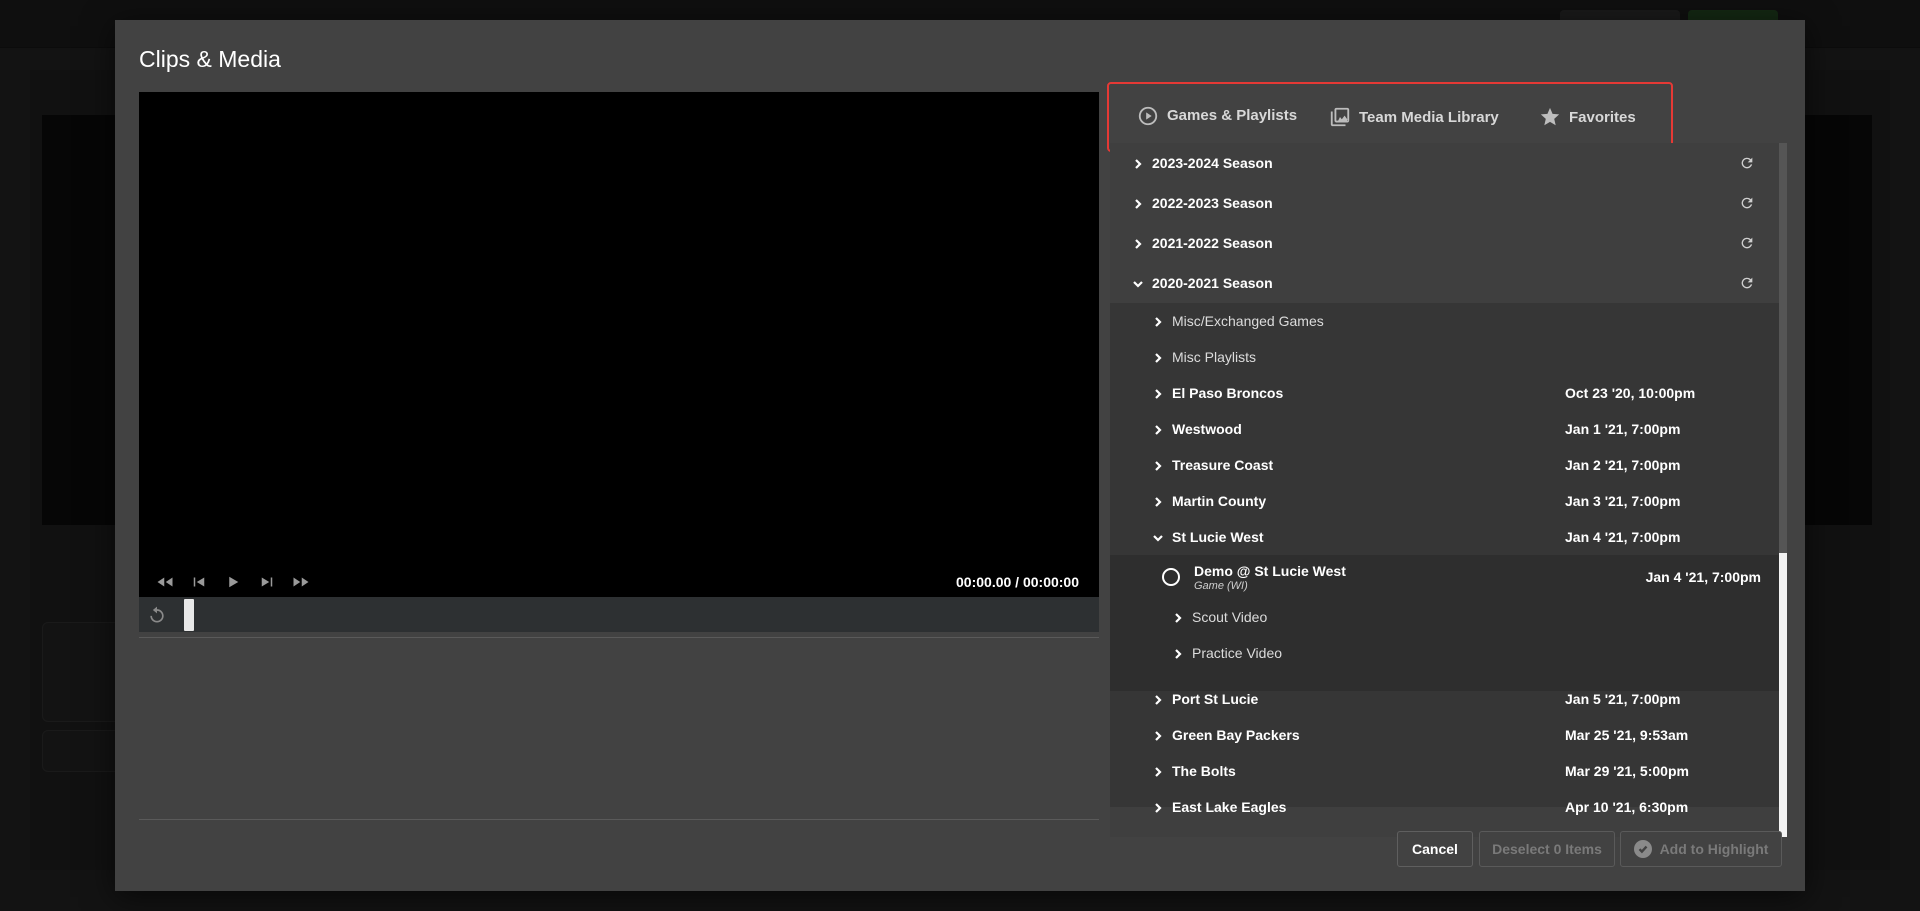 Image resolution: width=1920 pixels, height=911 pixels. Describe the element at coordinates (1623, 699) in the screenshot. I see `game-date: Jan 5 '21, 7:00pm` at that location.